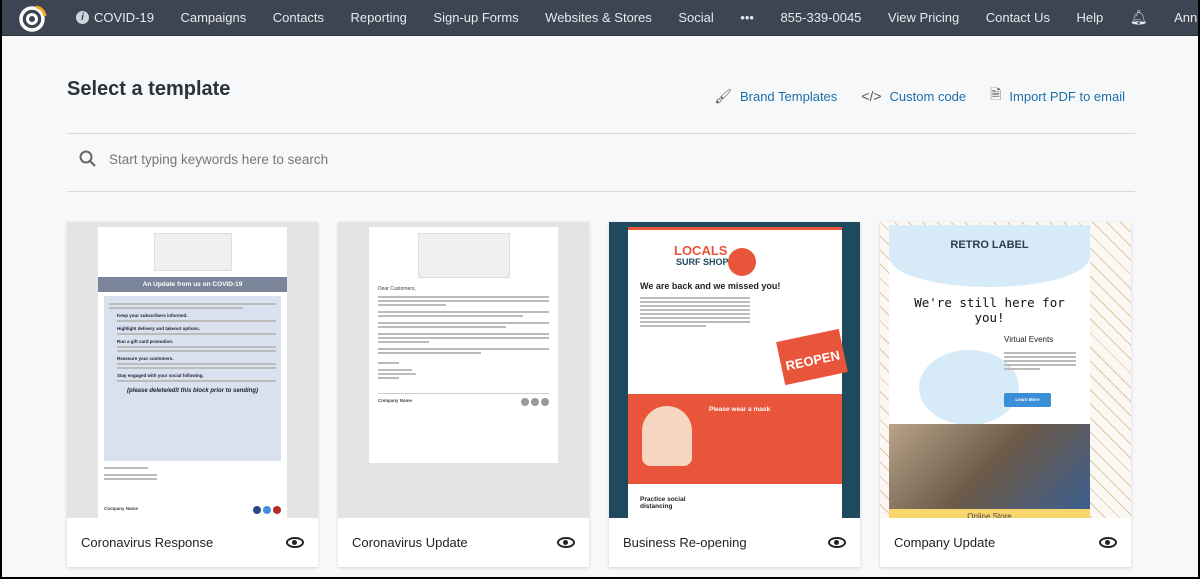 Image resolution: width=1200 pixels, height=579 pixels. What do you see at coordinates (145, 341) in the screenshot?
I see `preview-bullet: Run a gift card promotion.` at bounding box center [145, 341].